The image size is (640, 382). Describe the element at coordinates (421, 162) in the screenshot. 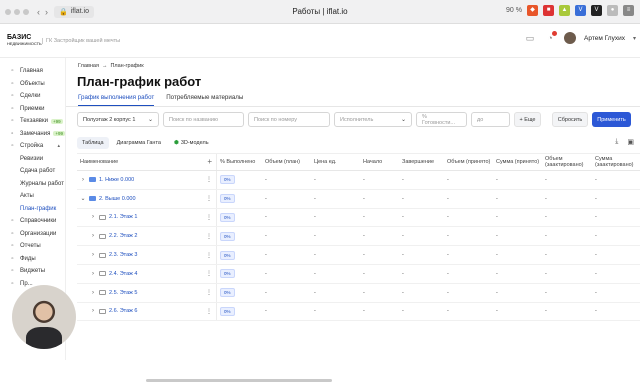

I see `column-header: Завершение` at that location.